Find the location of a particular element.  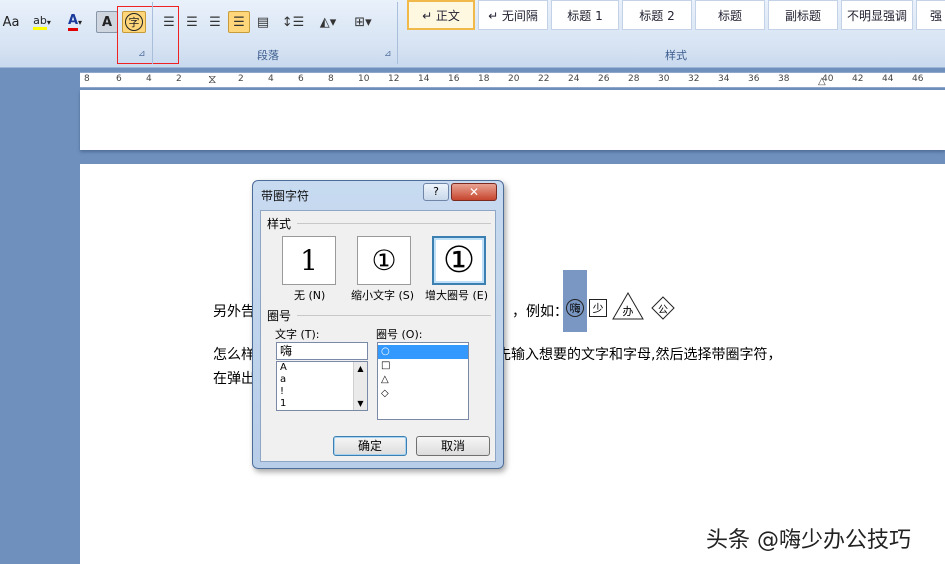

style-shrink-option: ① is located at coordinates (384, 260).